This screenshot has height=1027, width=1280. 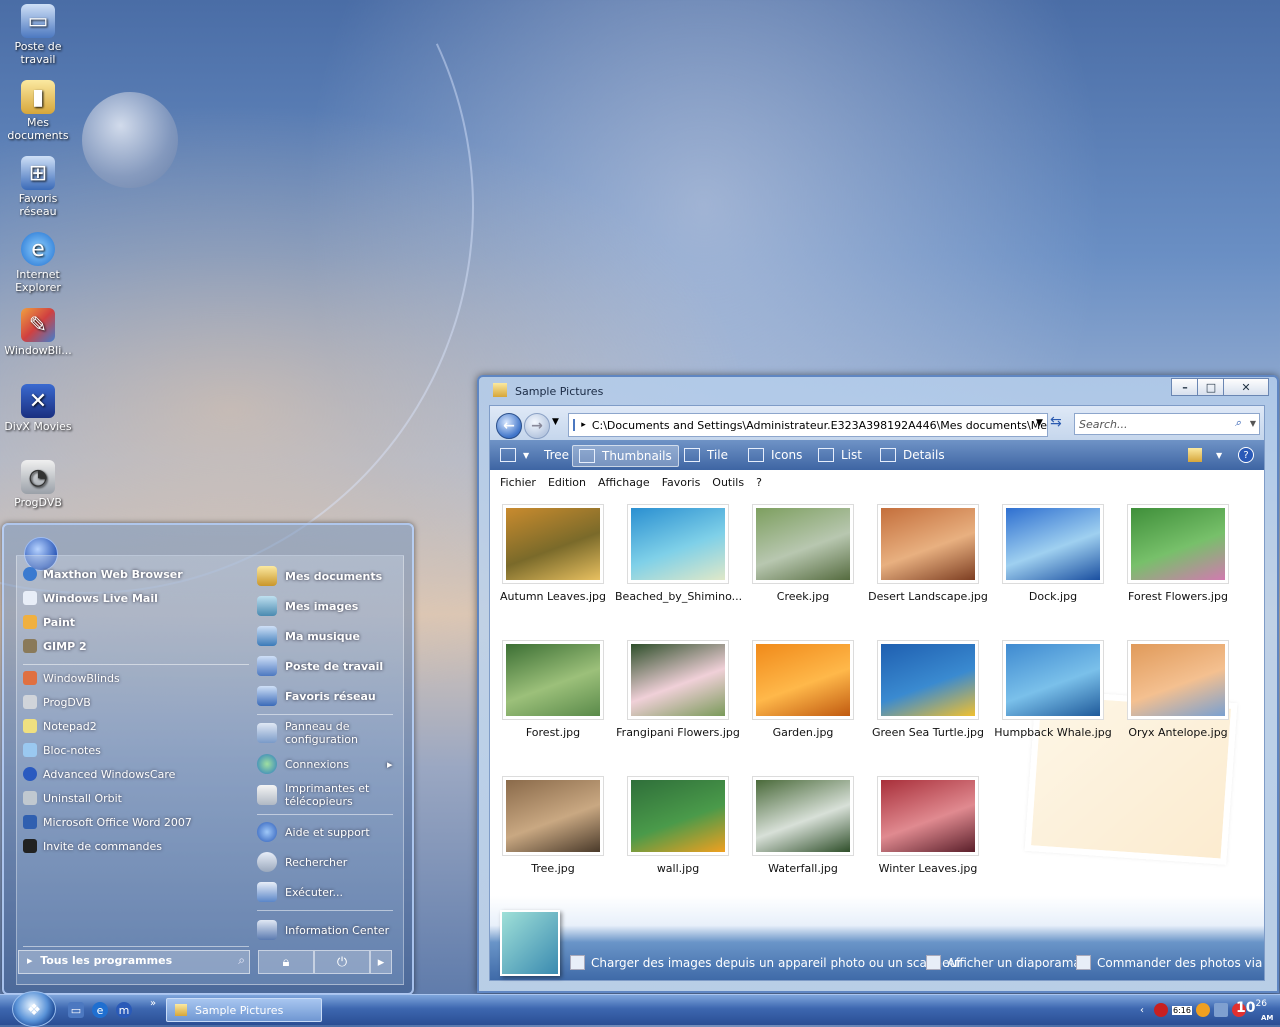 I want to click on start-search-input: ⌕, so click(x=134, y=962).